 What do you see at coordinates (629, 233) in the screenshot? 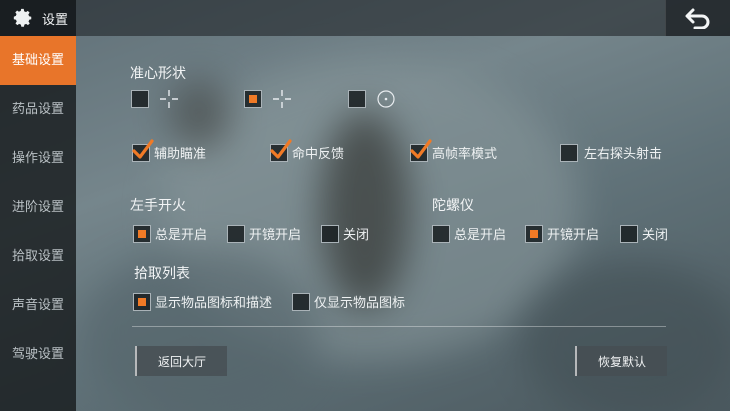
I see `gyroscope-radio-off` at bounding box center [629, 233].